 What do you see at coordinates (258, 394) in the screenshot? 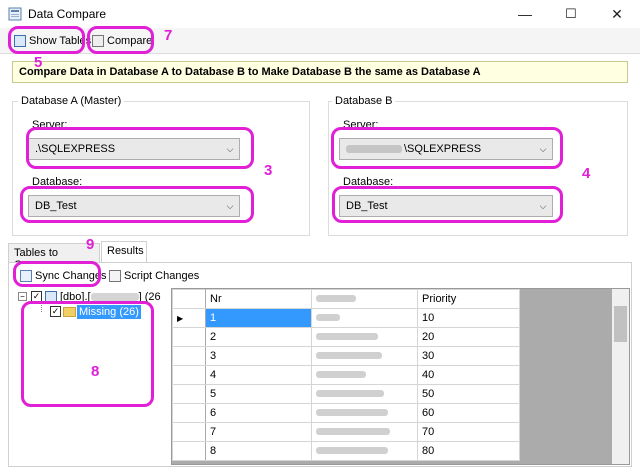
I see `cell-nr: 5` at bounding box center [258, 394].